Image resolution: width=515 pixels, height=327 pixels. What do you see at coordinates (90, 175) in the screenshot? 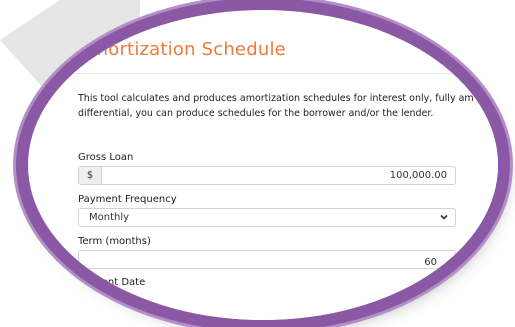
I see `currency-prefix: $` at bounding box center [90, 175].